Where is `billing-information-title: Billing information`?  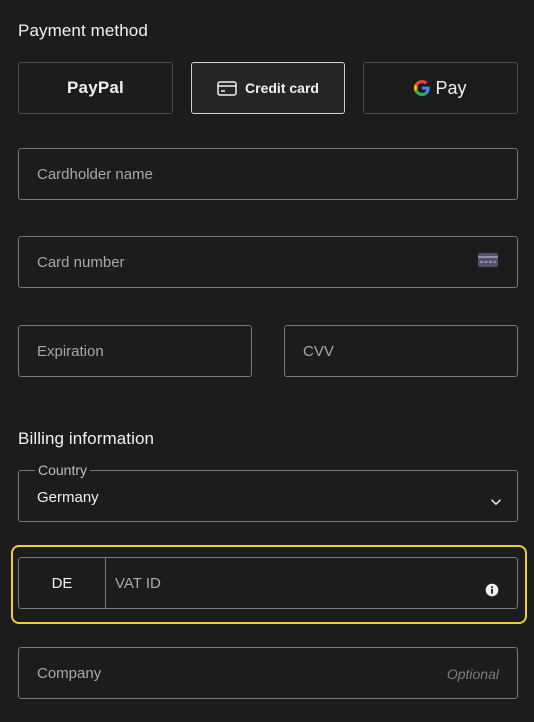 billing-information-title: Billing information is located at coordinates (86, 438).